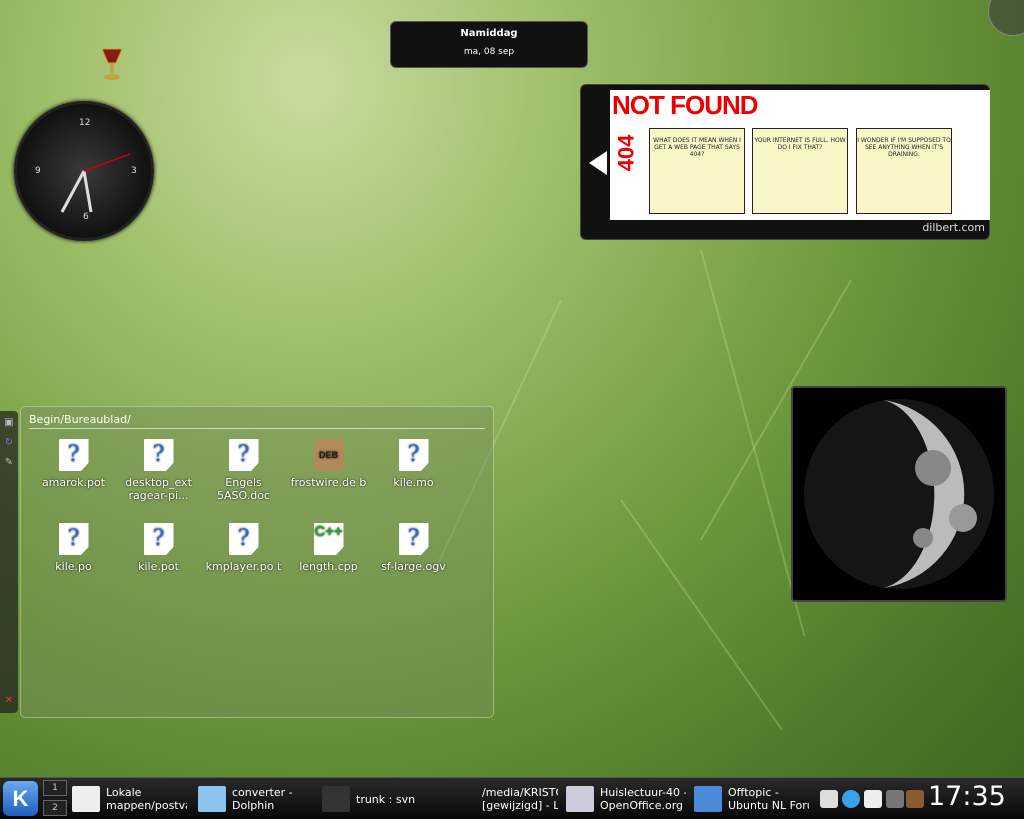  I want to click on application-launcher-button: K, so click(20, 798).